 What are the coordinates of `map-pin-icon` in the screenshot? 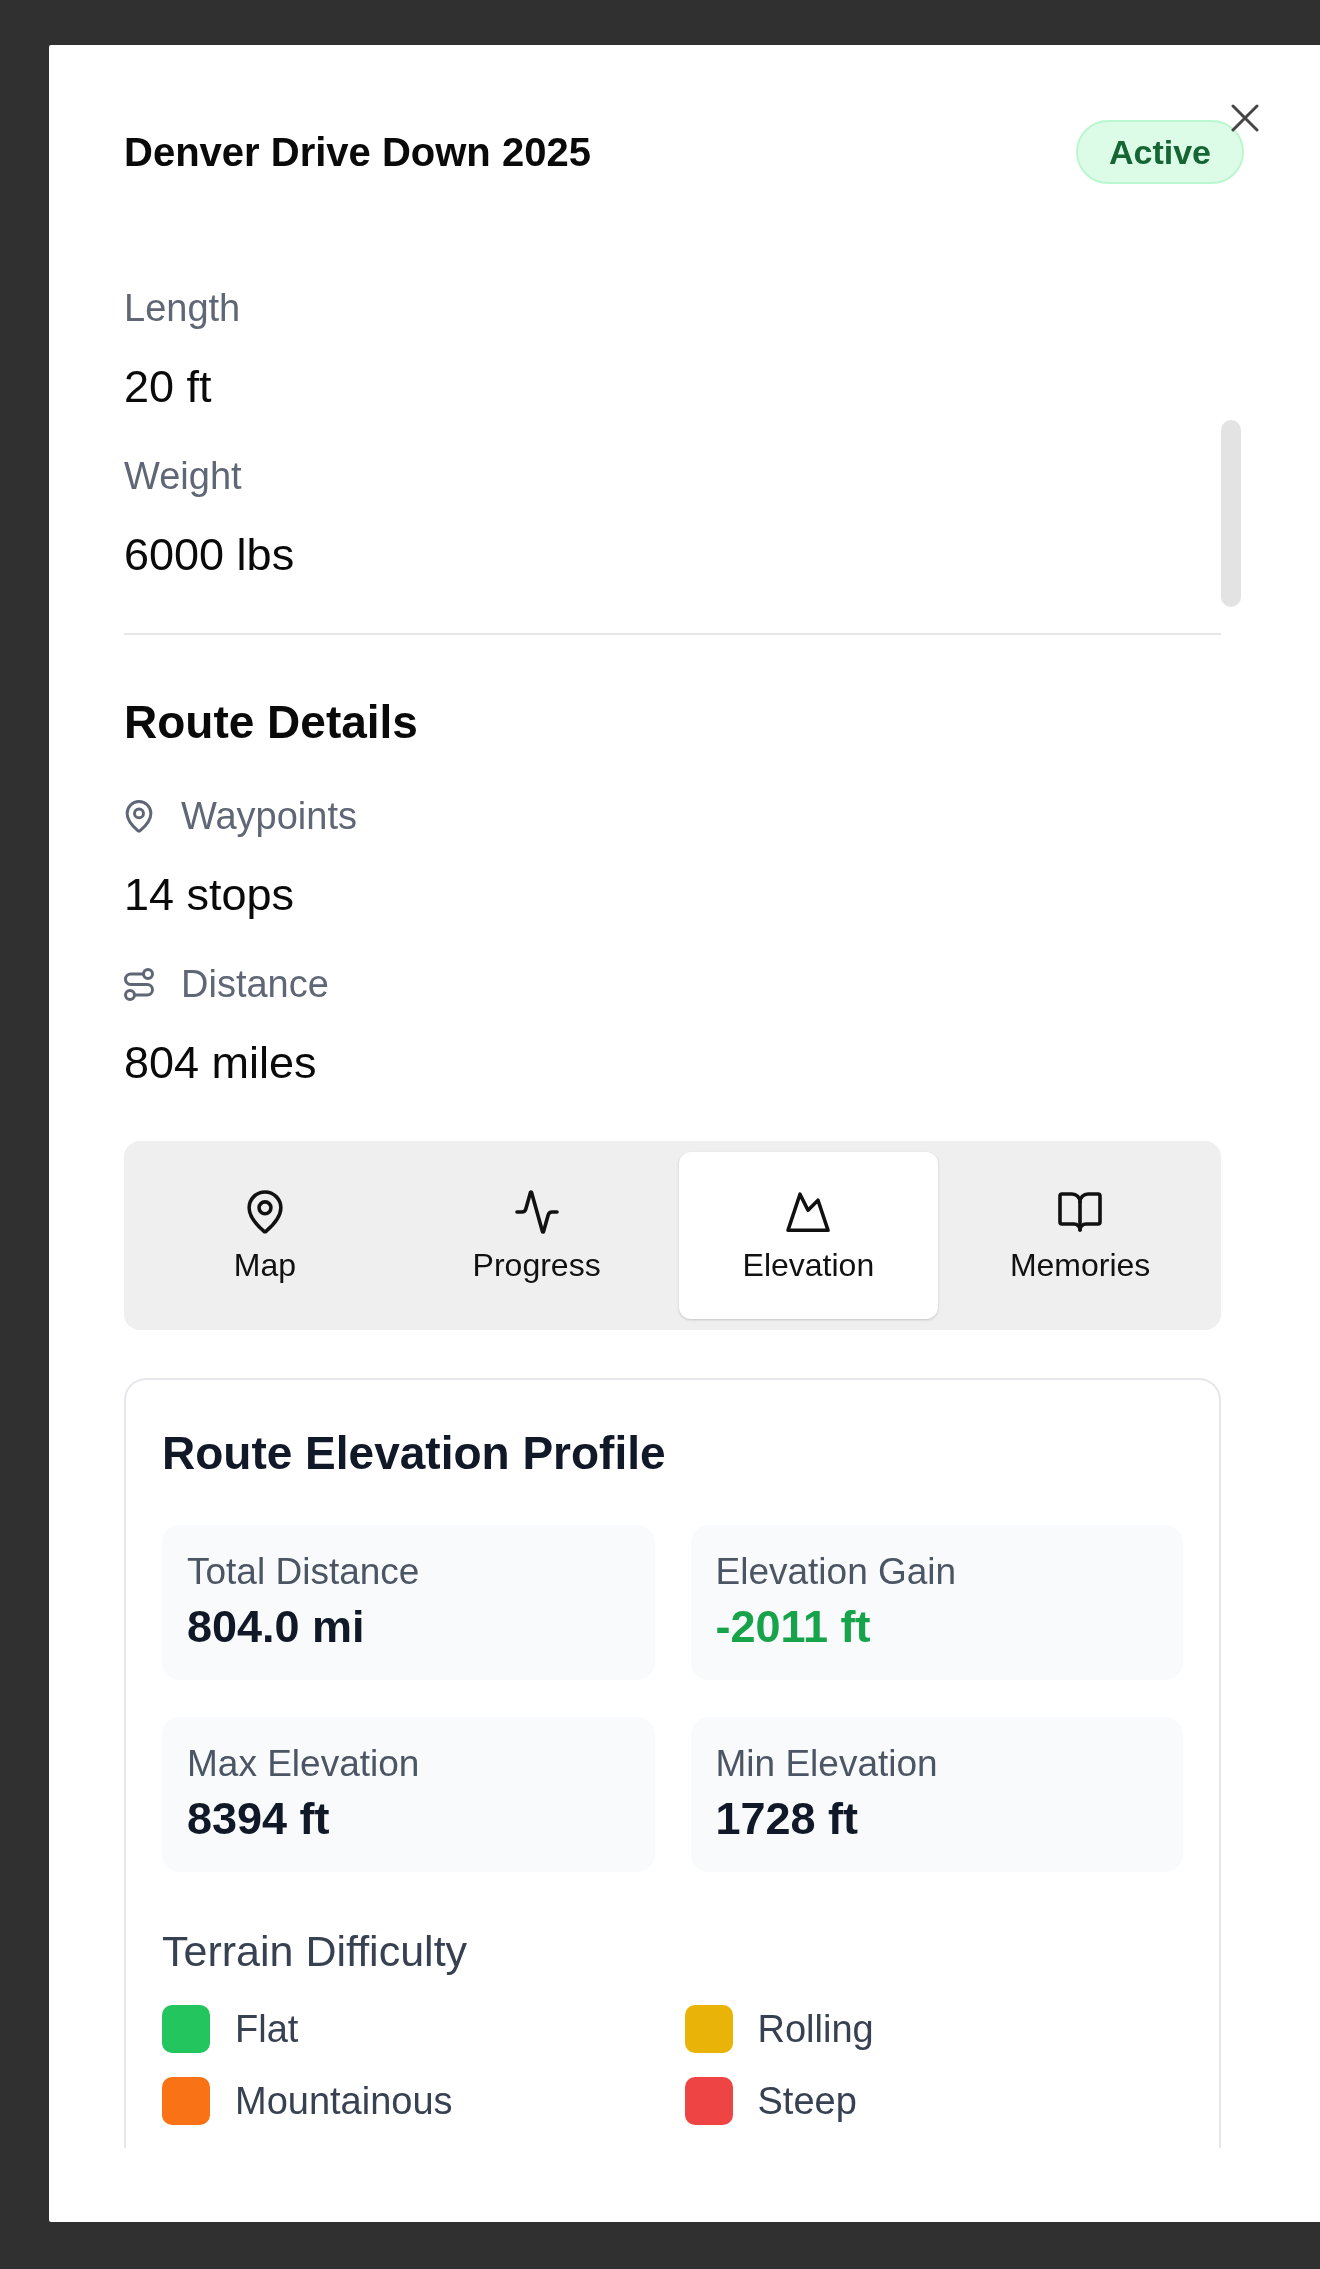 It's located at (139, 816).